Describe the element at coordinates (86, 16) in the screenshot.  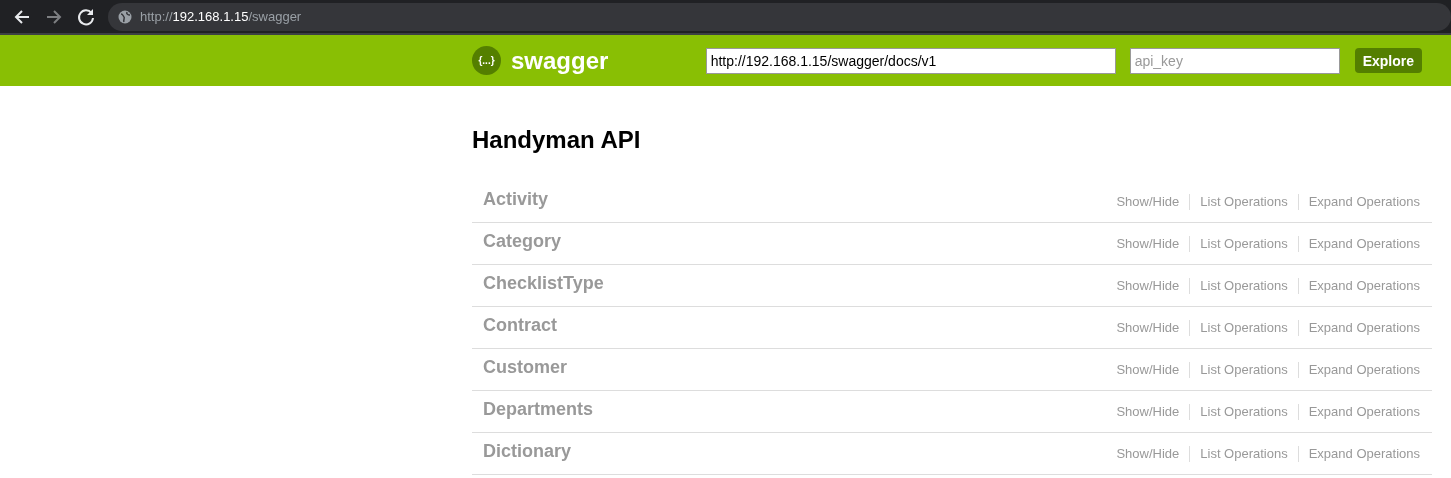
I see `reload-icon` at that location.